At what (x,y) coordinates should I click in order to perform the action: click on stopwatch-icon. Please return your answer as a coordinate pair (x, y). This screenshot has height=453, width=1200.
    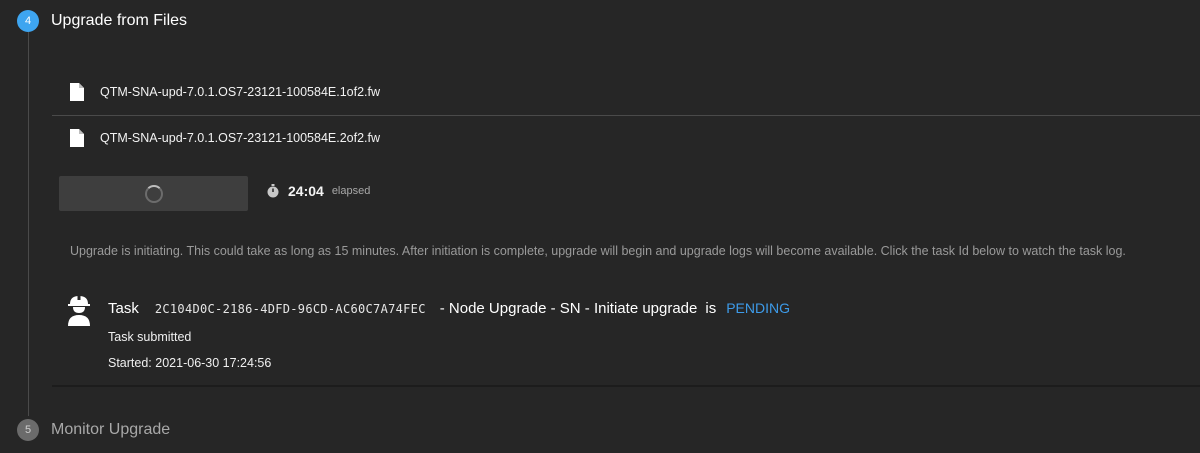
    Looking at the image, I should click on (273, 191).